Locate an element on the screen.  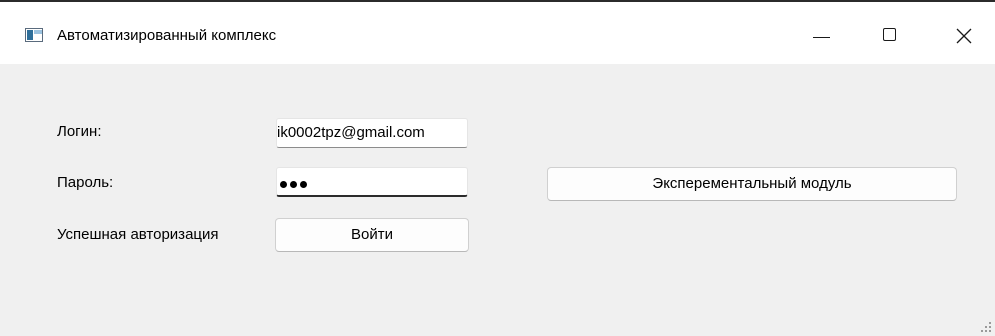
password-label: Пароль: is located at coordinates (85, 182).